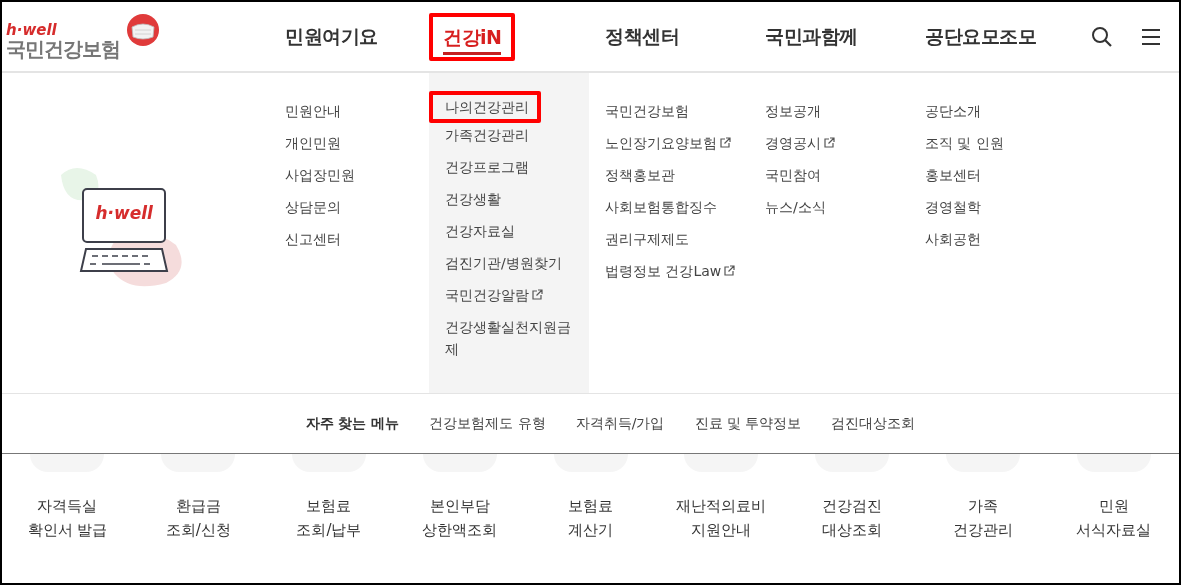 The width and height of the screenshot is (1181, 585). What do you see at coordinates (473, 199) in the screenshot?
I see `menu-link: 건강생활` at bounding box center [473, 199].